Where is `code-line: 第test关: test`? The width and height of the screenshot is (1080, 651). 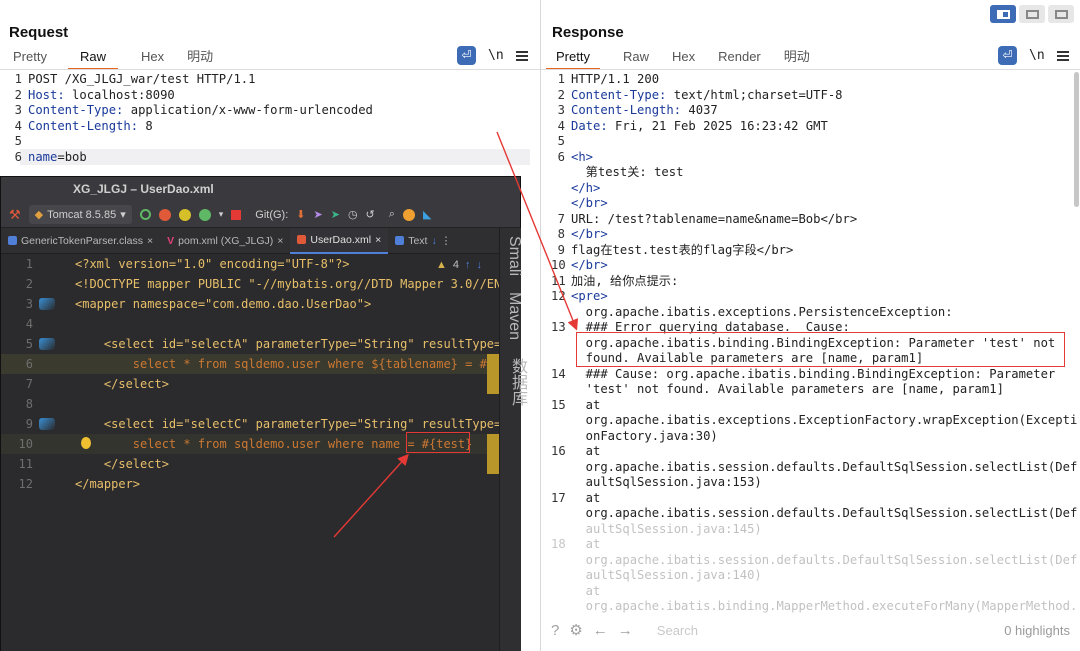
code-line: 第test关: test is located at coordinates (813, 173).